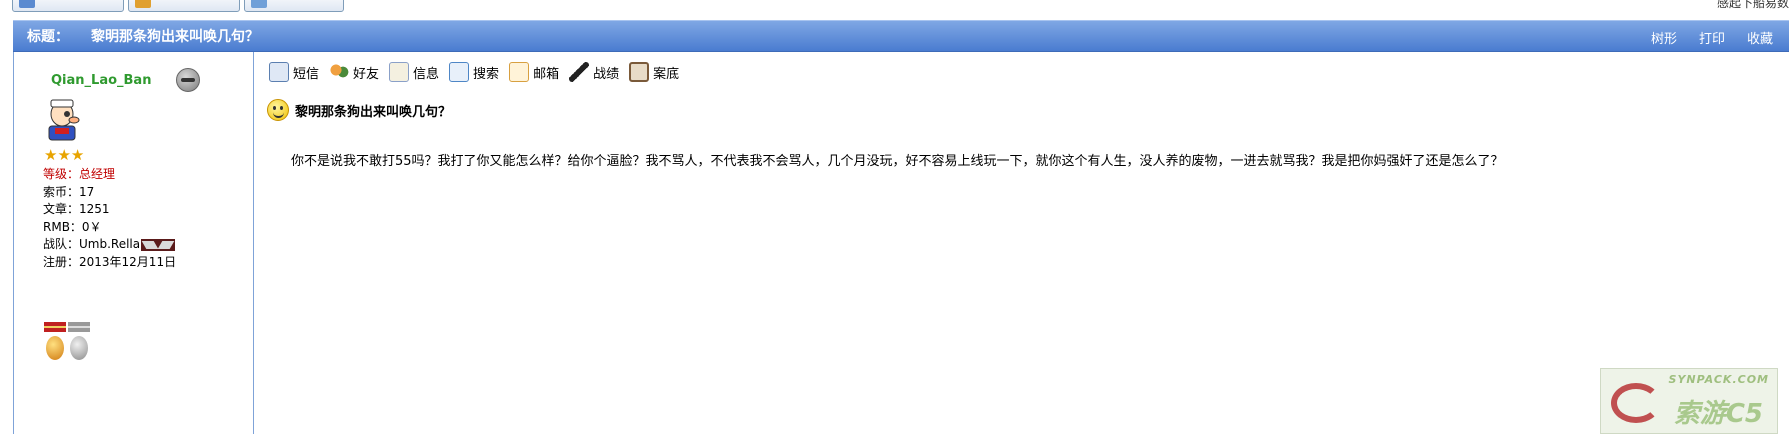  I want to click on rmb-row: RMB：0￥, so click(72, 226).